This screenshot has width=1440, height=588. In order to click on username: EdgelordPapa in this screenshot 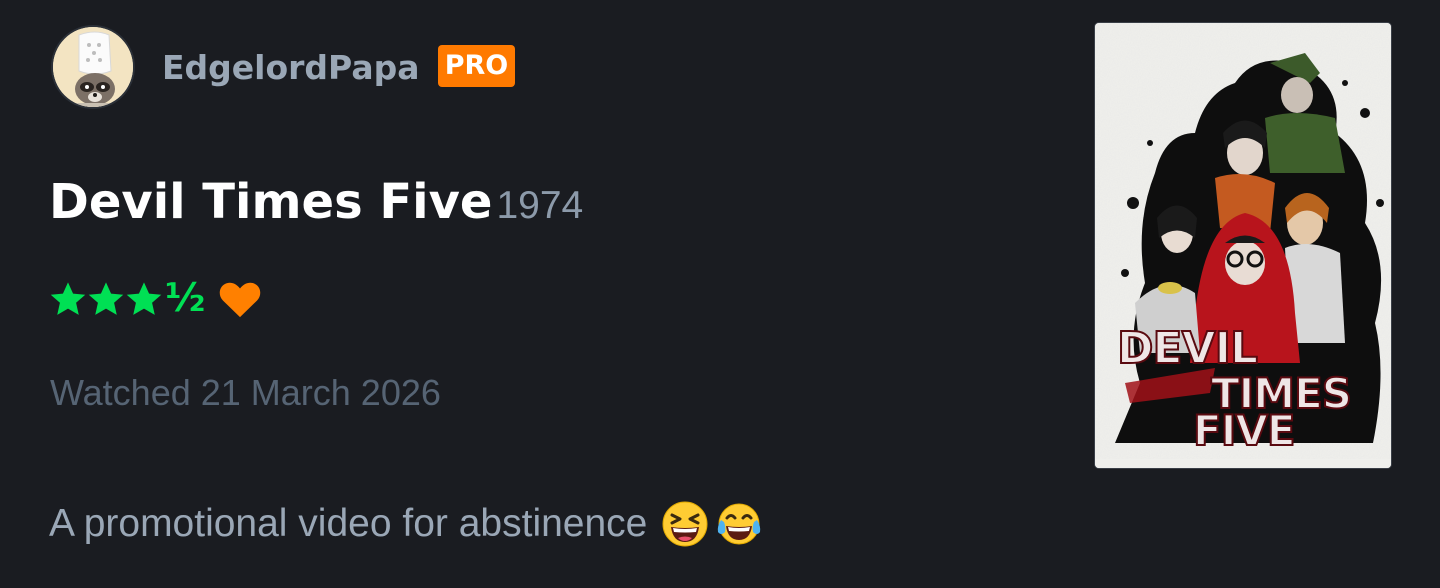, I will do `click(291, 68)`.